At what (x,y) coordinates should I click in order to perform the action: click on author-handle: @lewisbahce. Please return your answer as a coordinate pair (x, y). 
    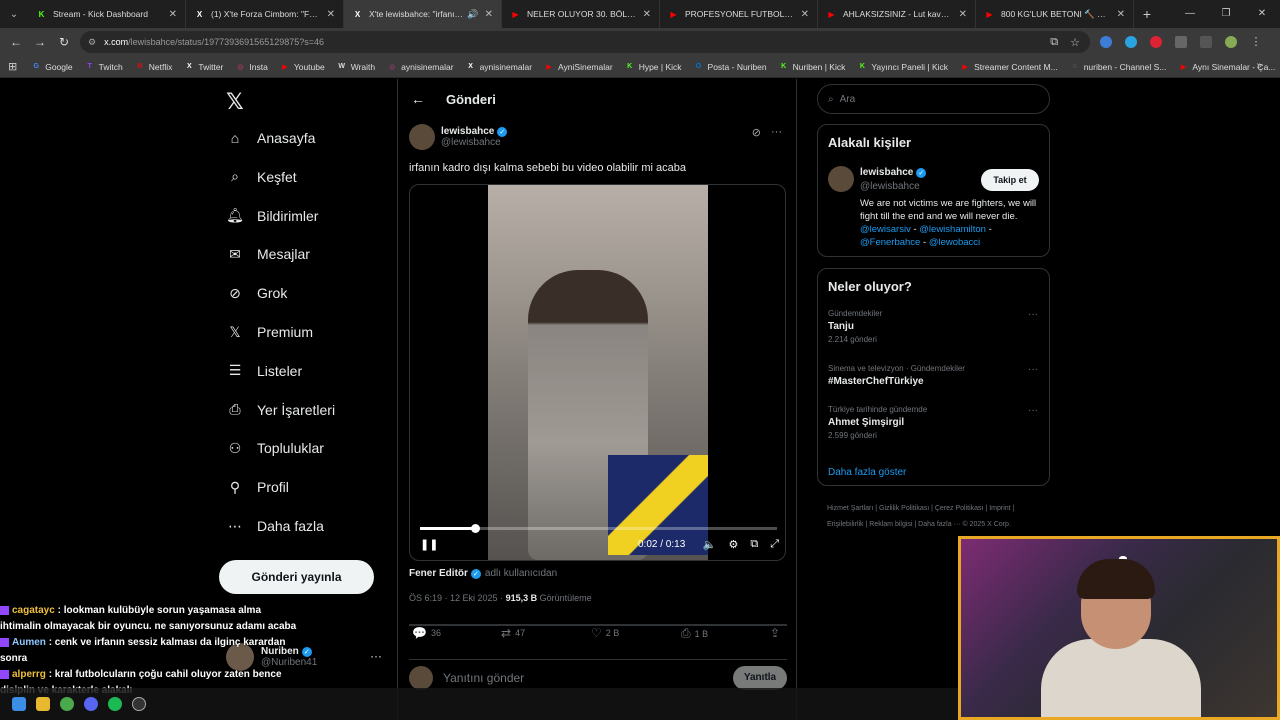
    Looking at the image, I should click on (474, 142).